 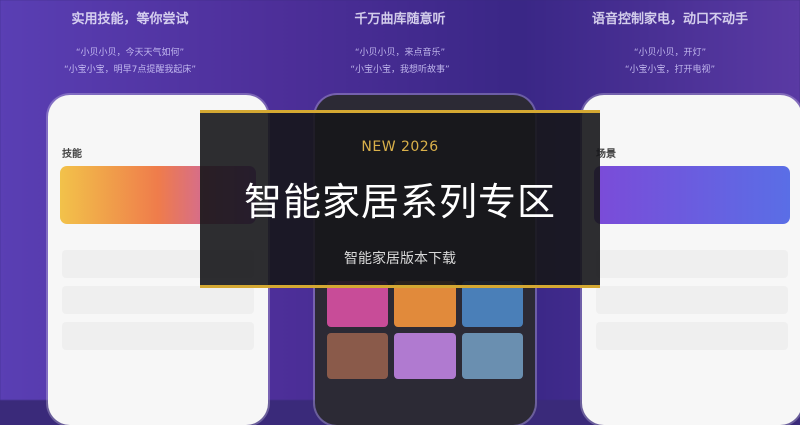 I want to click on status-bar, so click(x=691, y=115).